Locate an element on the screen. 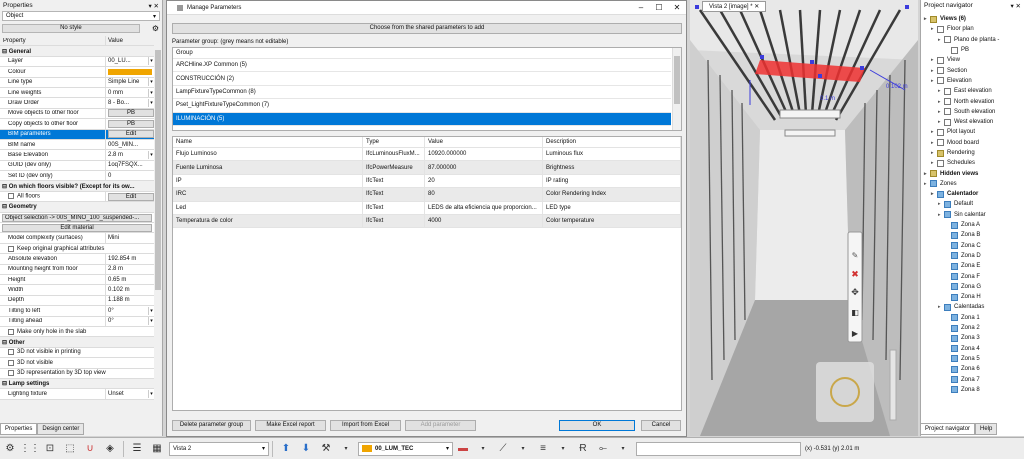 Image resolution: width=1024 pixels, height=459 pixels. brick-icon: ▬ is located at coordinates (463, 449).